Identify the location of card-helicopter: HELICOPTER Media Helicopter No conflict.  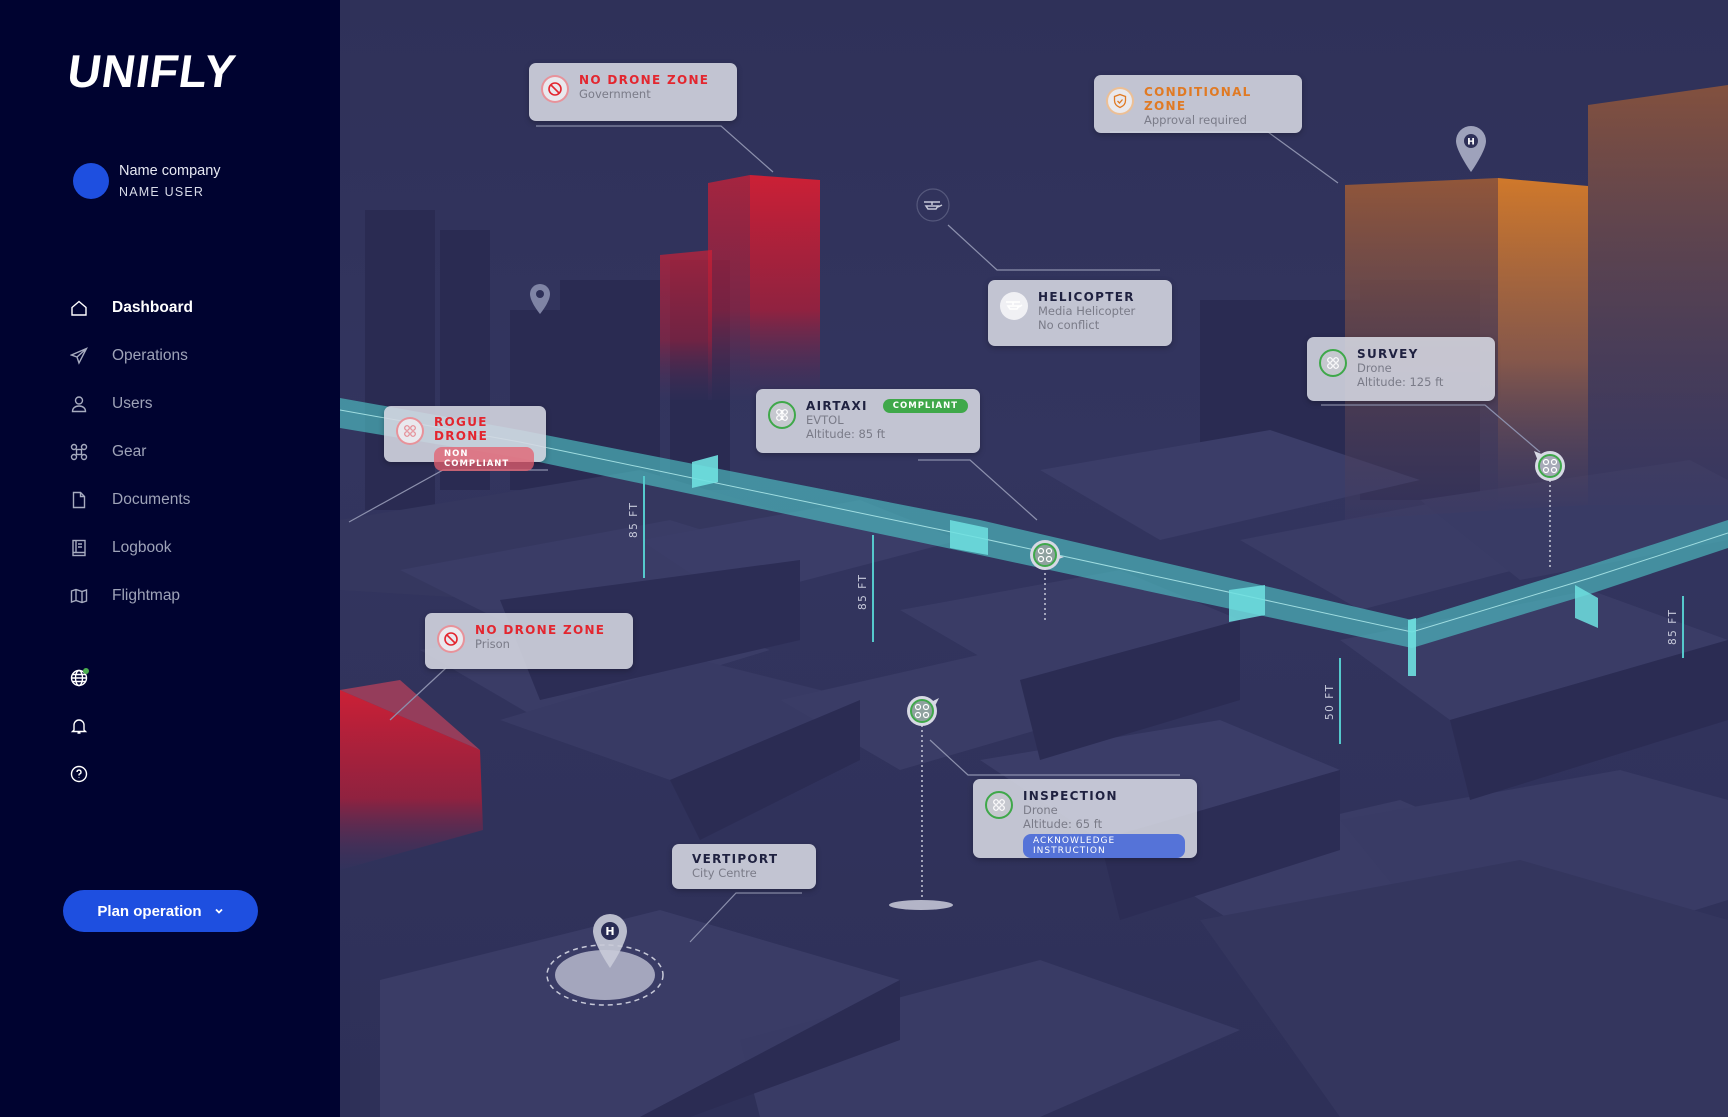
(1080, 313).